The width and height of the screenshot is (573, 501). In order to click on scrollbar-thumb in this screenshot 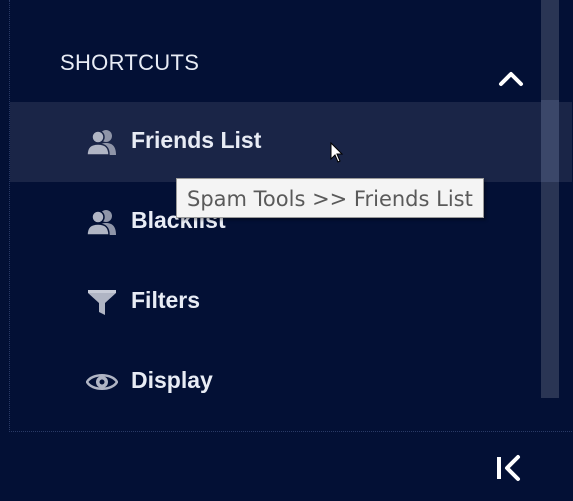, I will do `click(550, 141)`.